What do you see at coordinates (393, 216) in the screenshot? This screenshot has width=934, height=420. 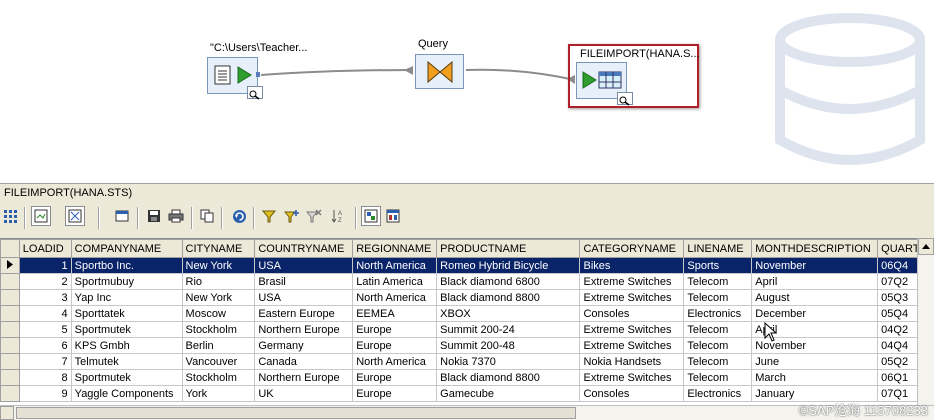 I see `compare-icon` at bounding box center [393, 216].